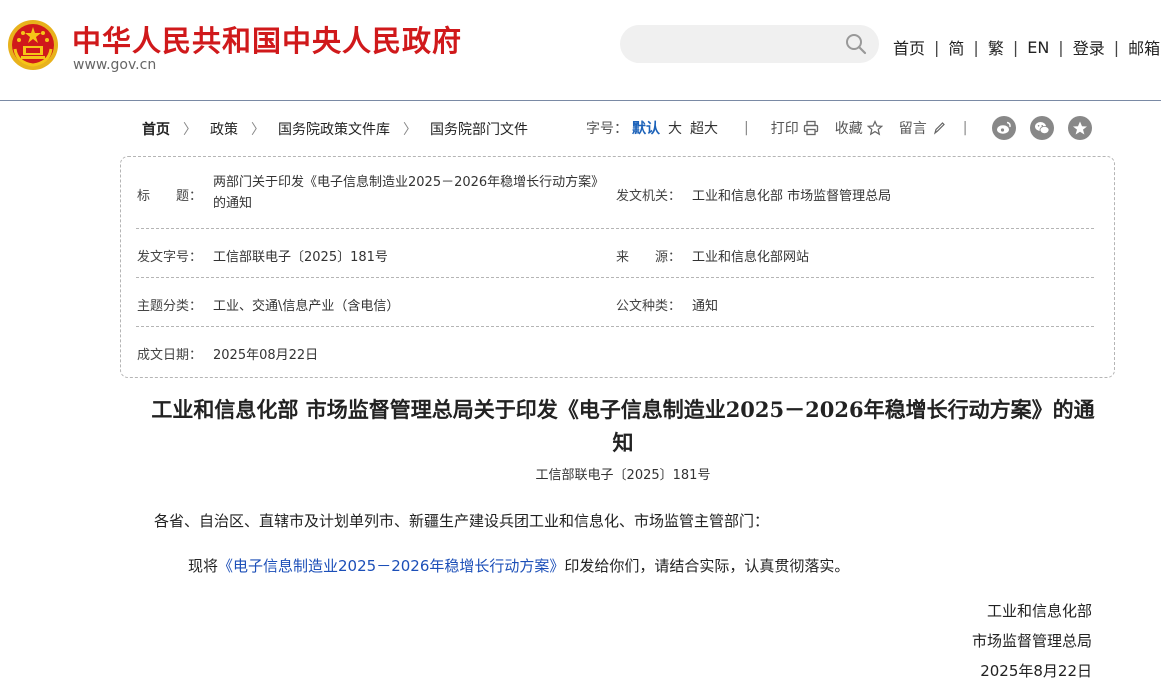  What do you see at coordinates (675, 128) in the screenshot?
I see `font-size-large: 大` at bounding box center [675, 128].